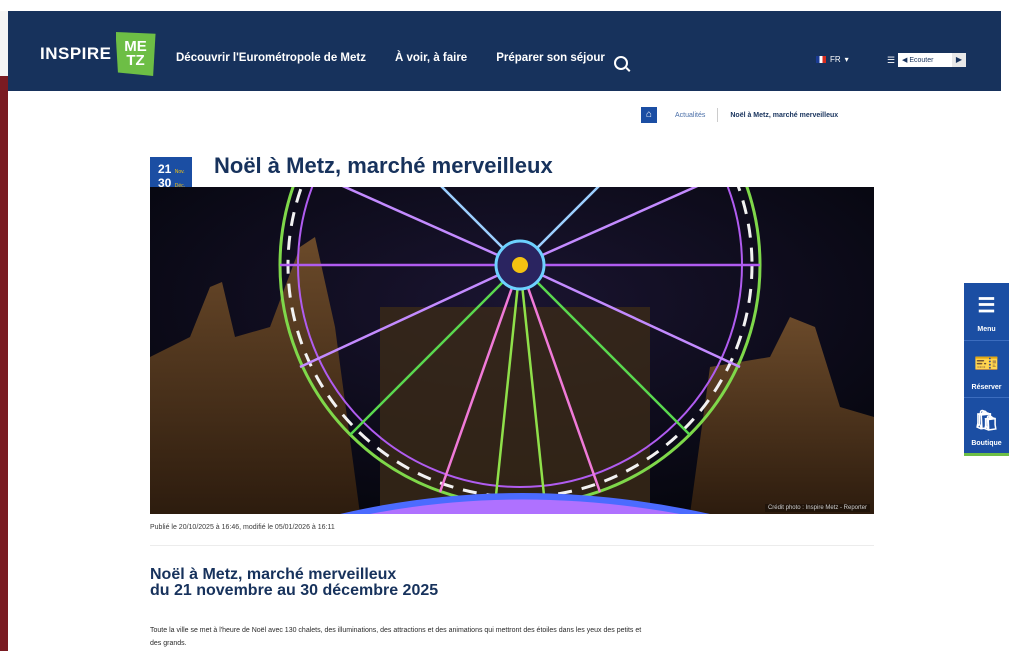 Image resolution: width=1009 pixels, height=651 pixels. I want to click on page-title: Noël à Metz, marché merveilleux, so click(383, 165).